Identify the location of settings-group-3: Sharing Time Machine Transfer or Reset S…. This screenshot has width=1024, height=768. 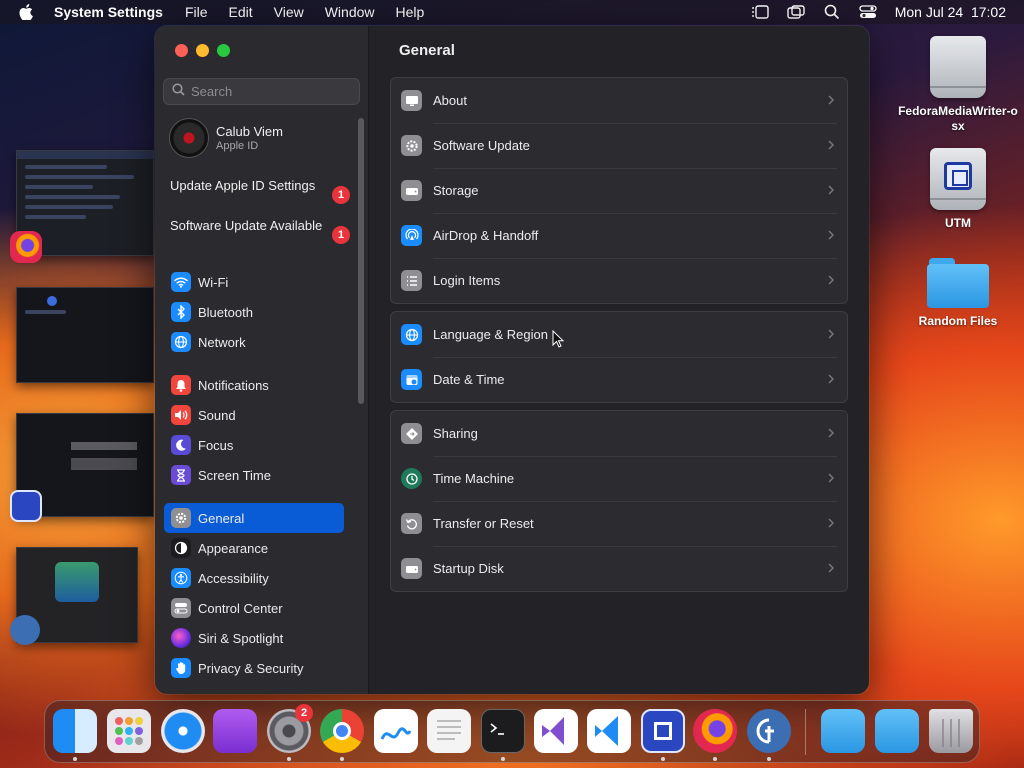
(619, 501).